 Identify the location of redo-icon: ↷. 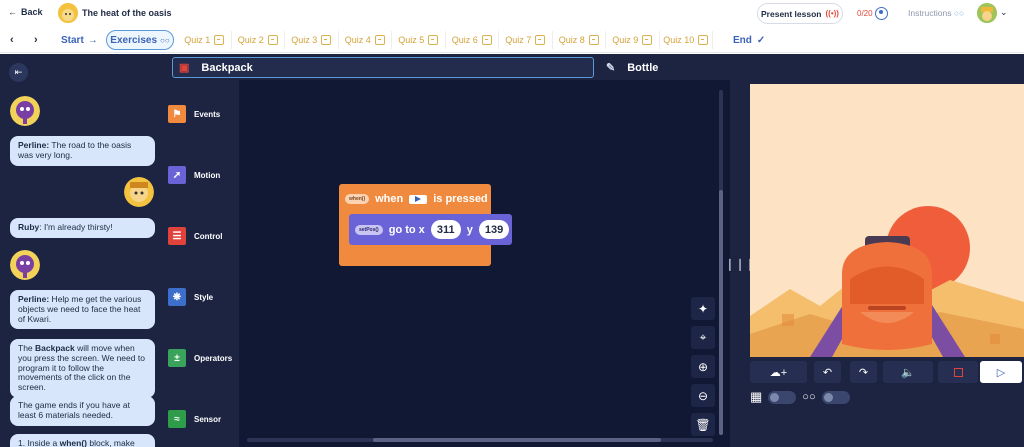
(863, 372).